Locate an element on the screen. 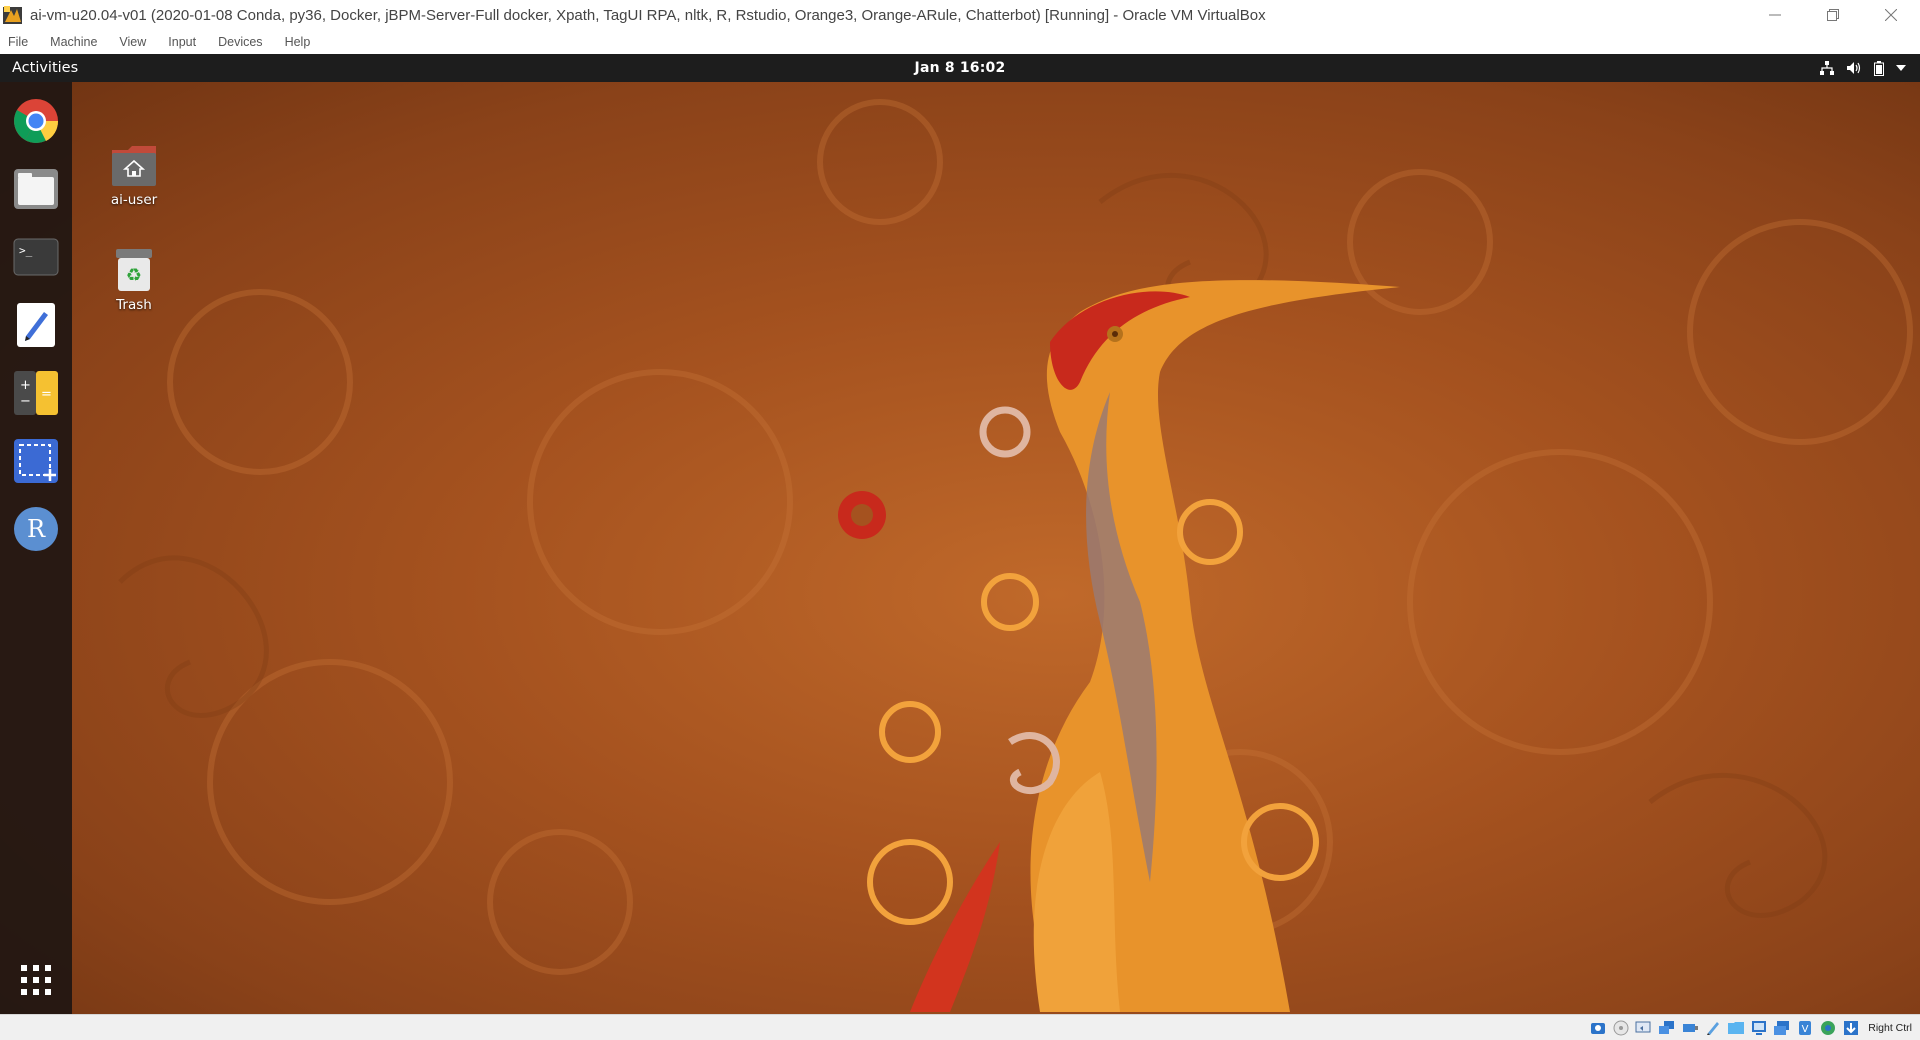 Image resolution: width=1920 pixels, height=1040 pixels. battery-icon is located at coordinates (1879, 68).